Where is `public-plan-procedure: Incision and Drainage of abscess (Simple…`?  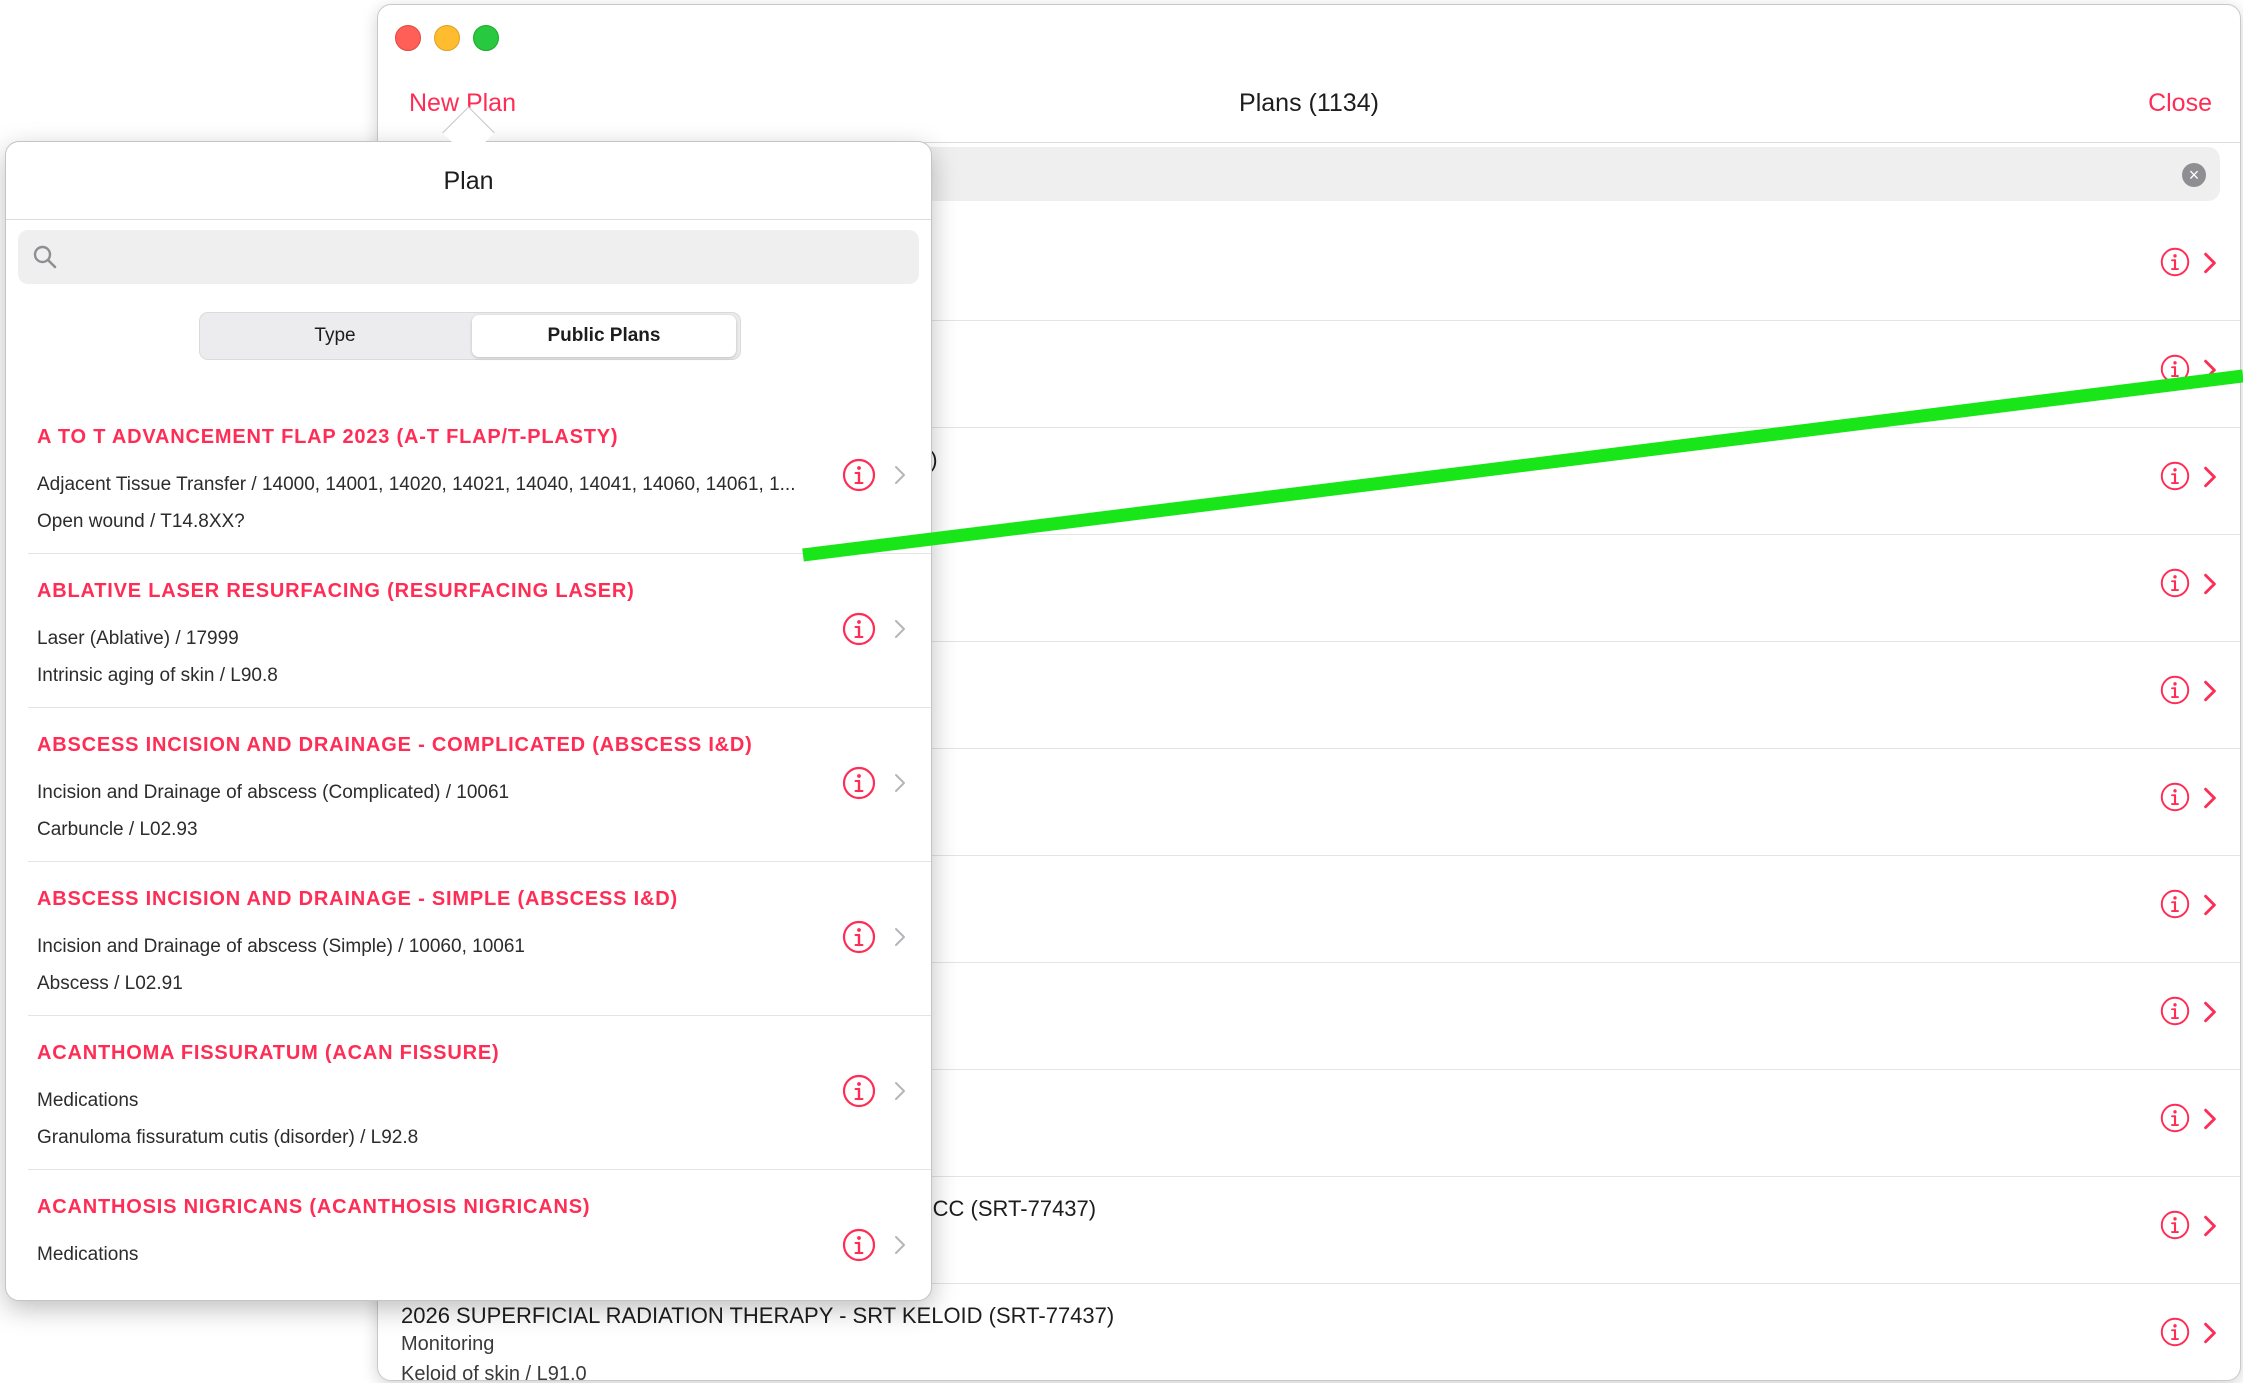
public-plan-procedure: Incision and Drainage of abscess (Simple… is located at coordinates (281, 946).